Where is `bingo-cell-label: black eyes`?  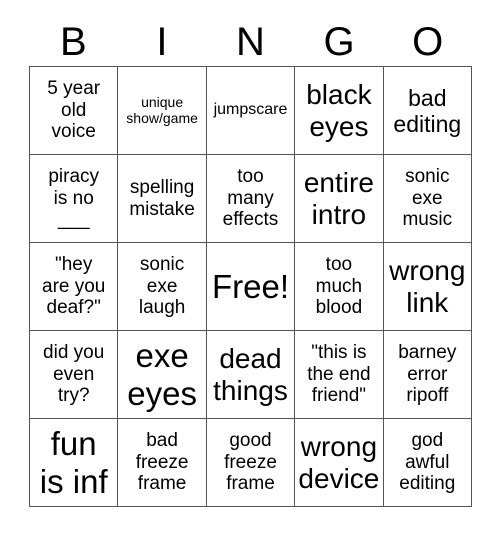 bingo-cell-label: black eyes is located at coordinates (339, 110).